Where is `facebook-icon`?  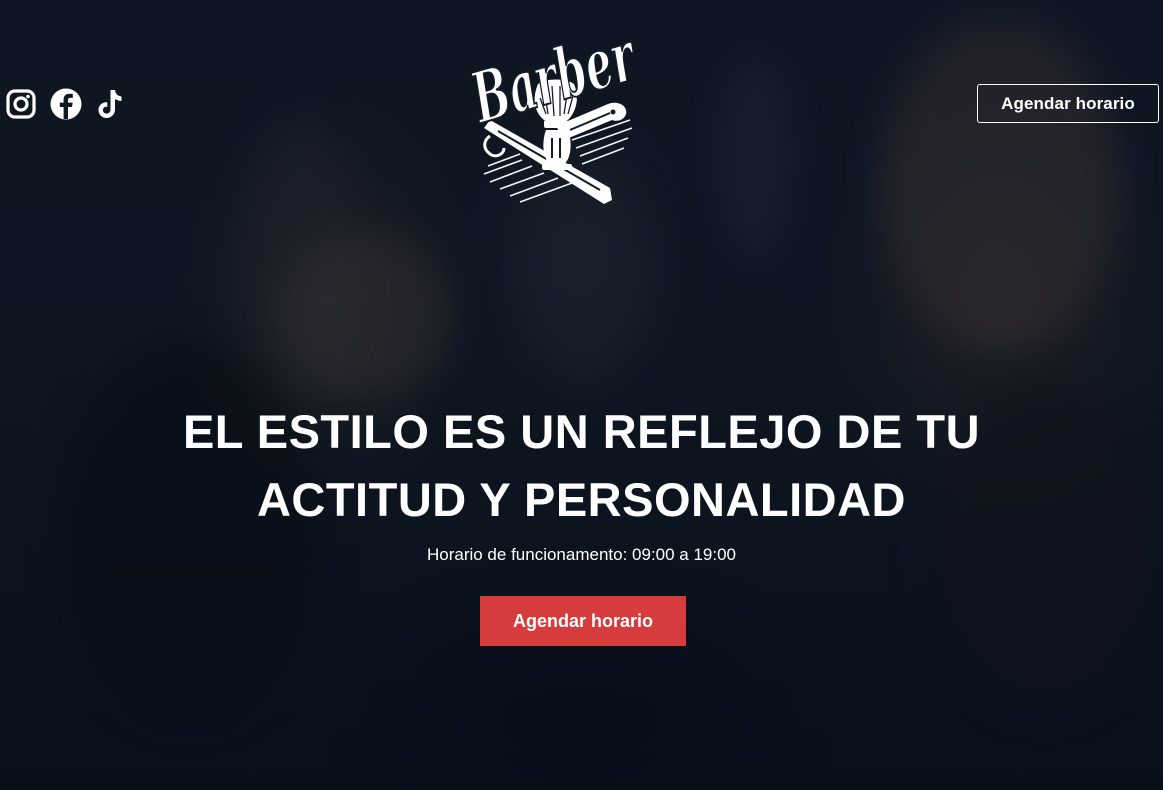 facebook-icon is located at coordinates (66, 104).